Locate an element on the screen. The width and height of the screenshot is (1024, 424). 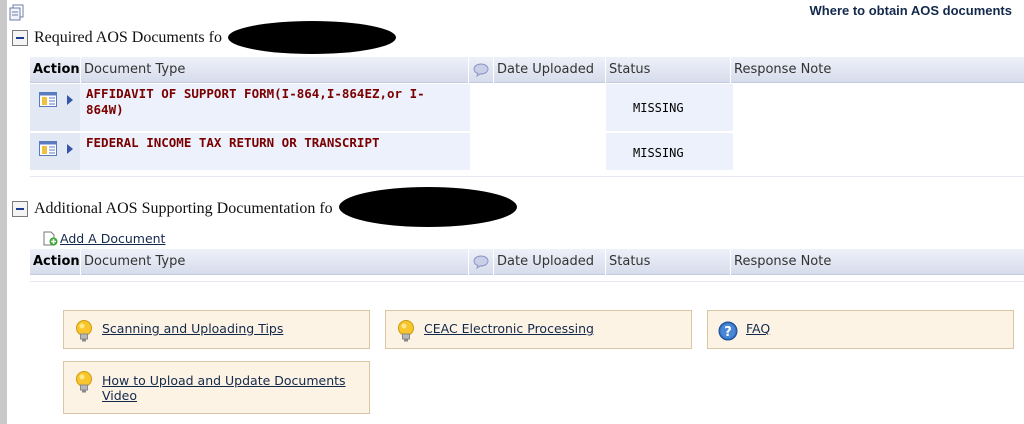
collapse-required-button is located at coordinates (20, 38).